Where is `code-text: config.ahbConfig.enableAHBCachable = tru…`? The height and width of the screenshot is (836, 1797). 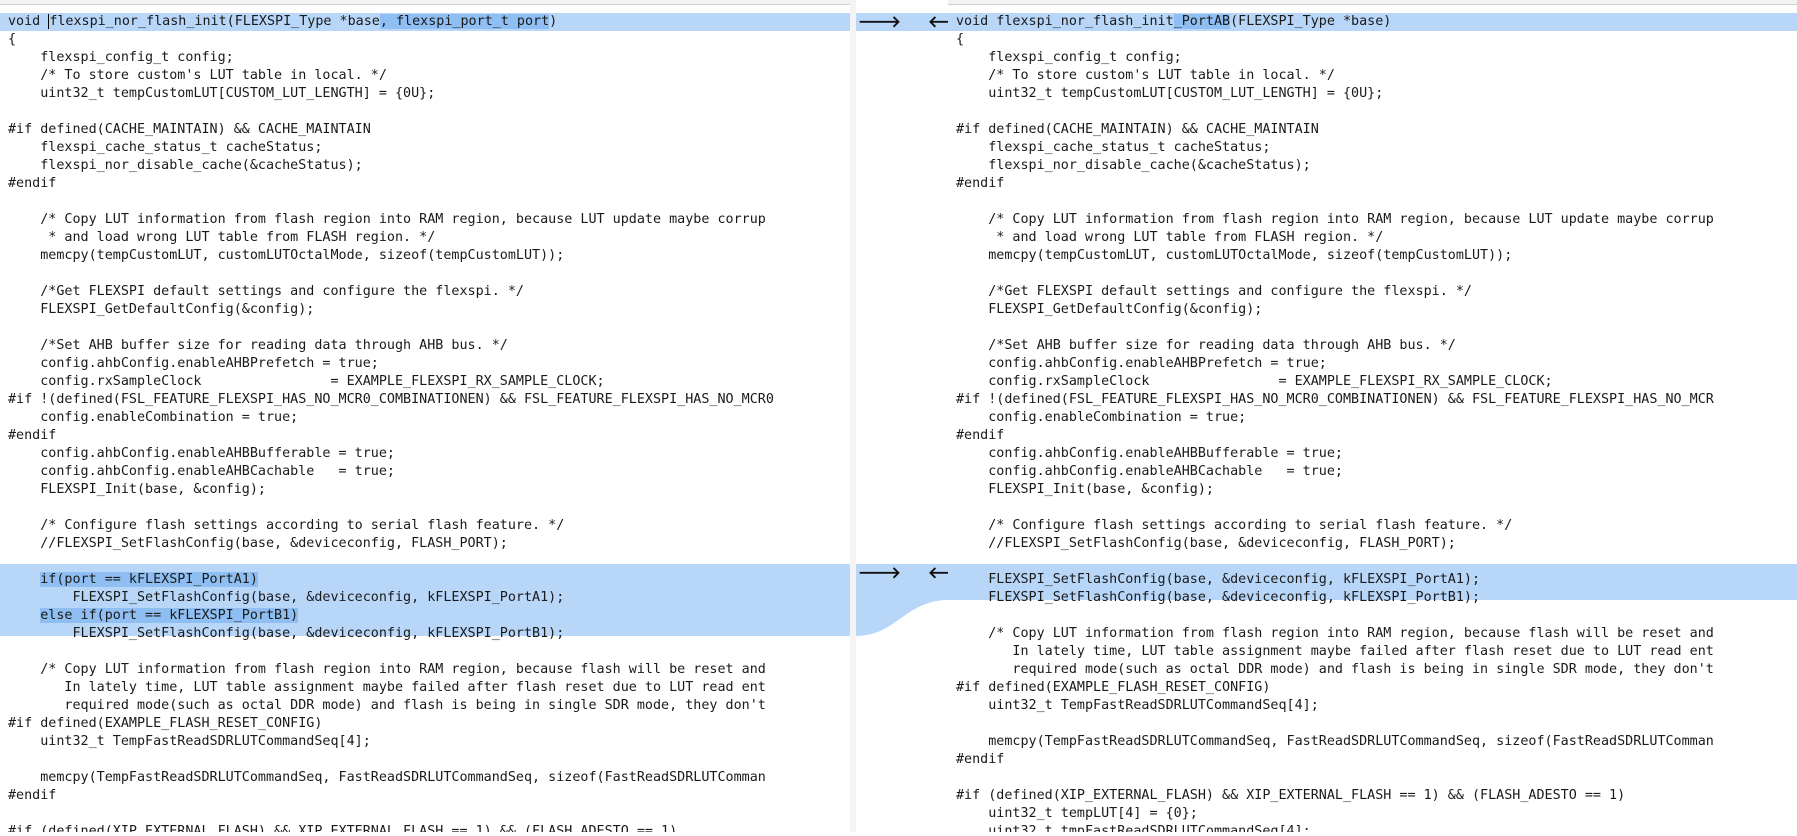
code-text: config.ahbConfig.enableAHBCachable = tru… is located at coordinates (1149, 471).